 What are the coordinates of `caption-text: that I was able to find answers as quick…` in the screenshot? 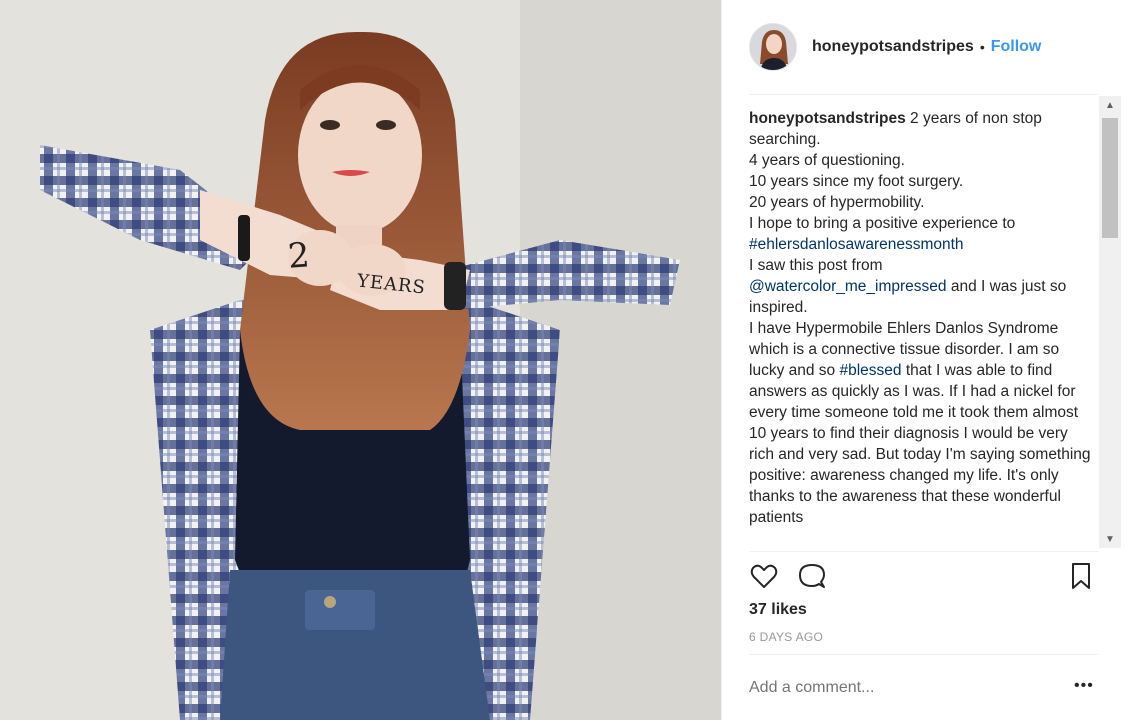 It's located at (920, 444).